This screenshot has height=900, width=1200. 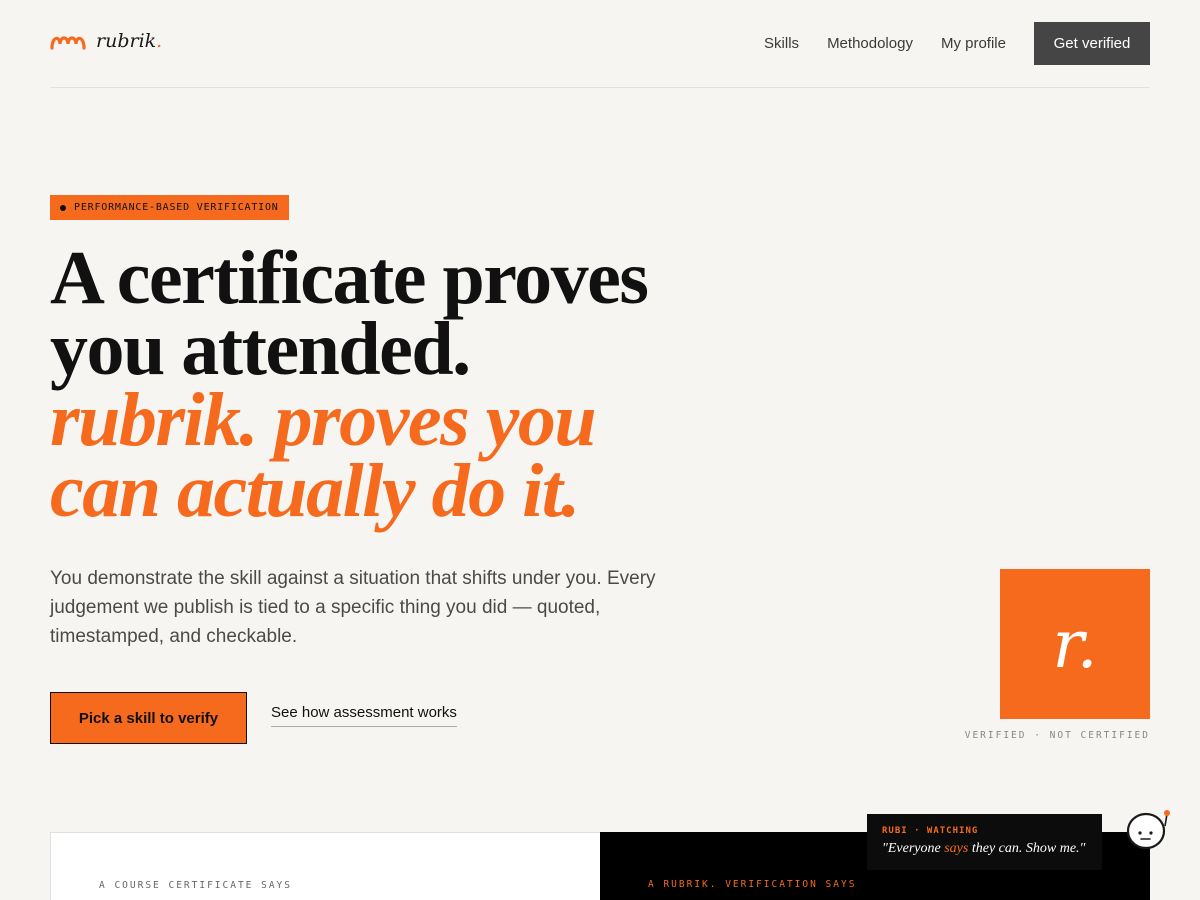 I want to click on seal-letter: r., so click(x=1075, y=644).